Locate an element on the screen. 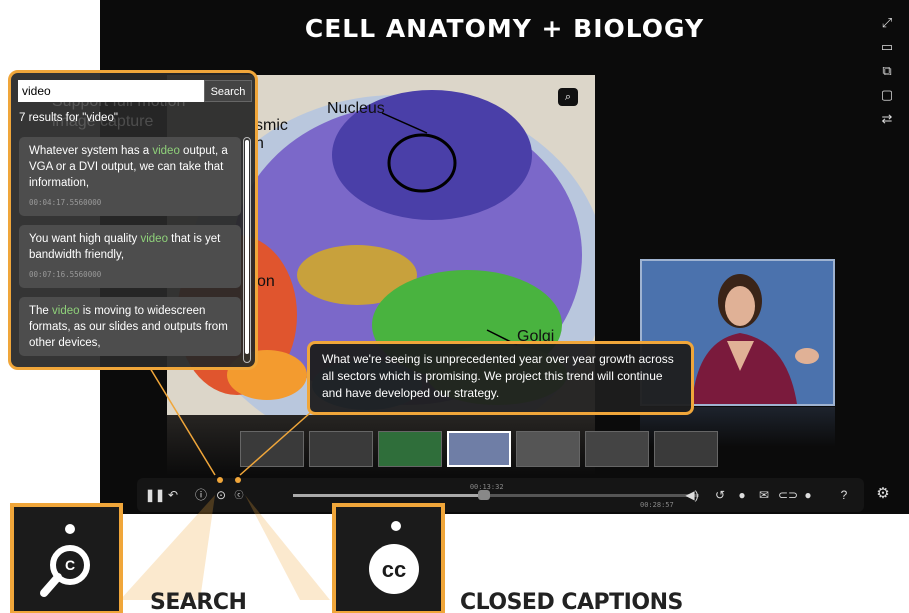 Image resolution: width=909 pixels, height=613 pixels. search-icon: C is located at coordinates (65, 571).